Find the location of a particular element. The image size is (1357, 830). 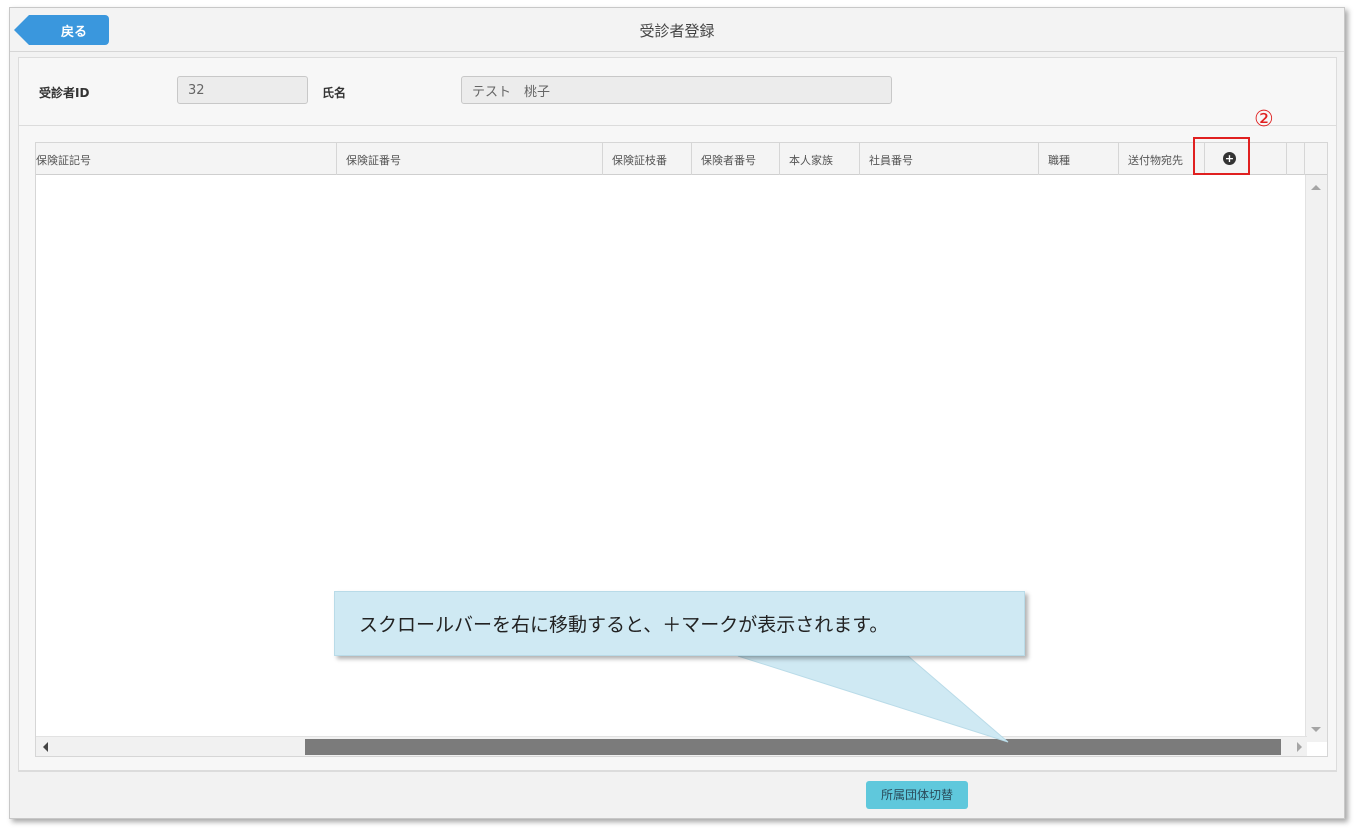

horizontal-scrollbar is located at coordinates (671, 746).